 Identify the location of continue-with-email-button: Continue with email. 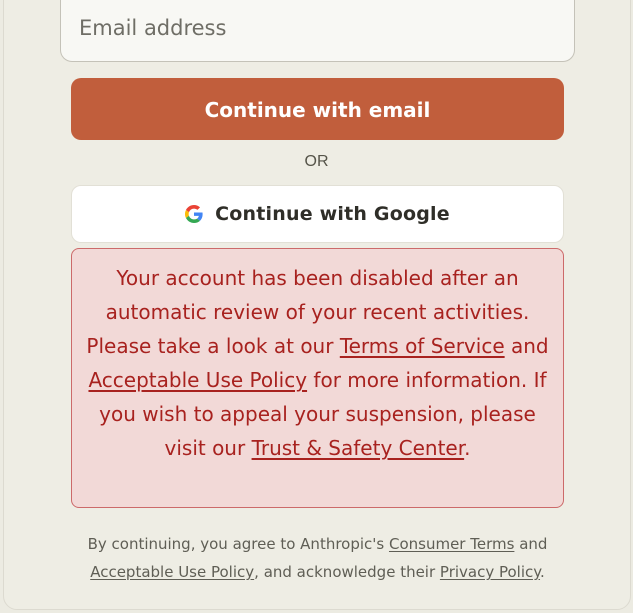
(317, 109).